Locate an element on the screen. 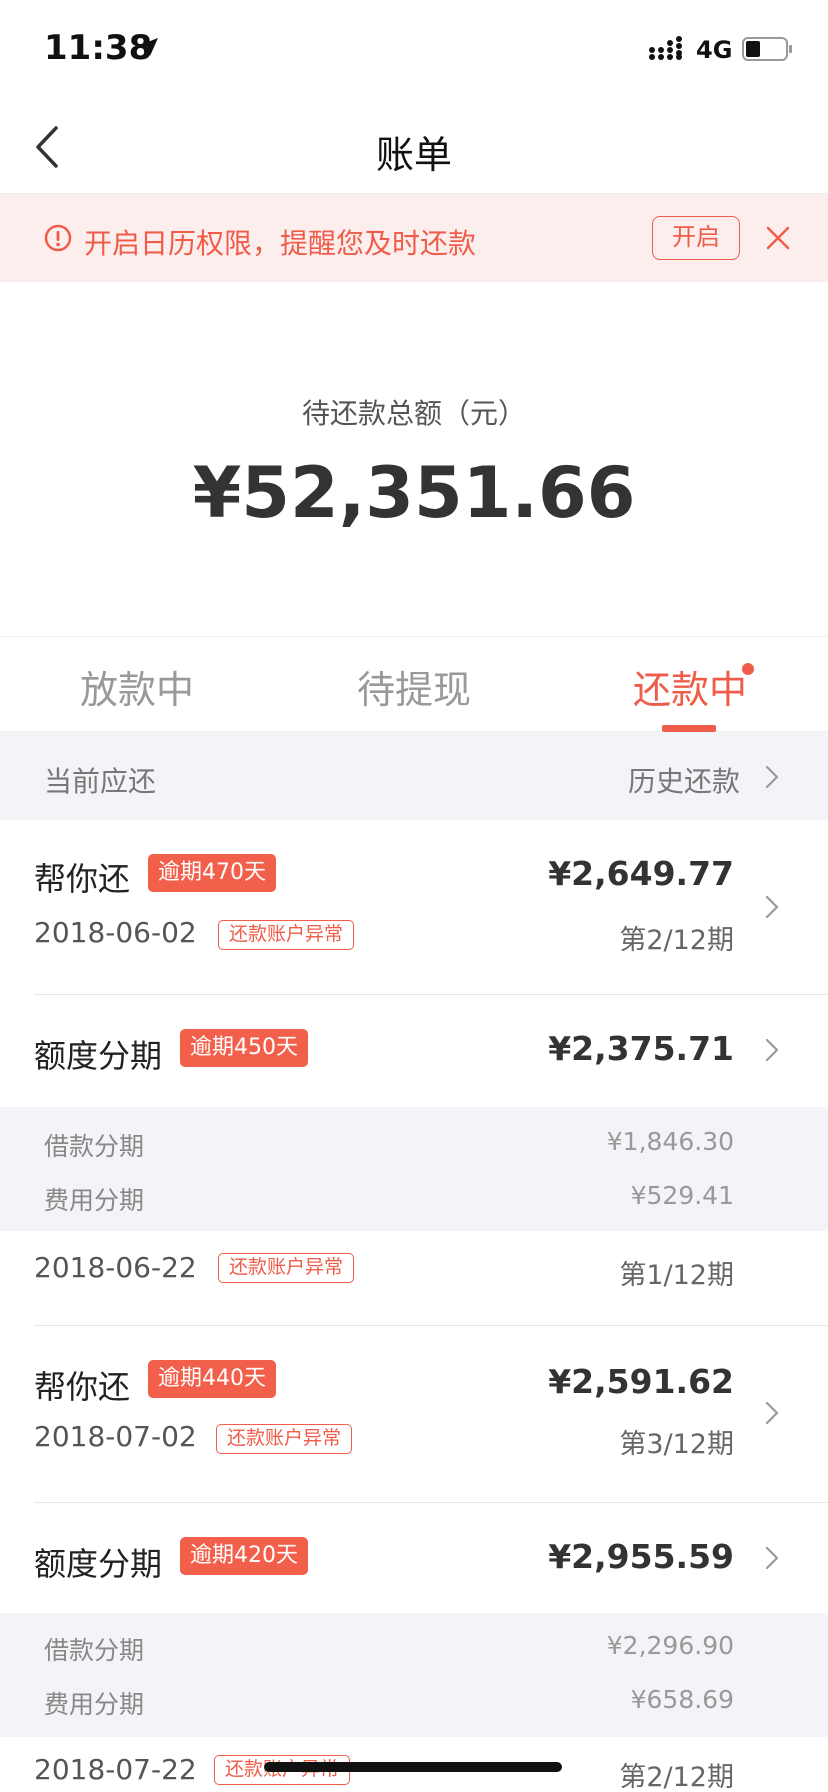  bill-period: 第3/12期 is located at coordinates (676, 1444).